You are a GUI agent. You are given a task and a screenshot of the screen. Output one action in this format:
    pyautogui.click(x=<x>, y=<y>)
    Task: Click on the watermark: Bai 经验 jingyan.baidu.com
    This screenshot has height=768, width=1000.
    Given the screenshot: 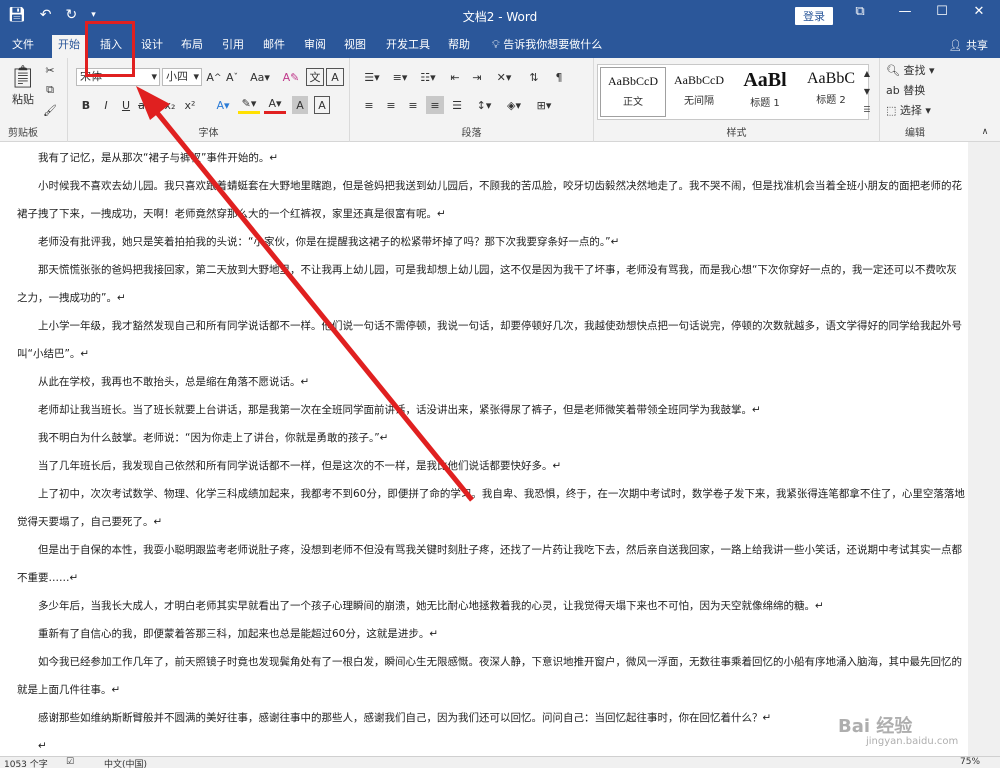 What is the action you would take?
    pyautogui.click(x=898, y=729)
    